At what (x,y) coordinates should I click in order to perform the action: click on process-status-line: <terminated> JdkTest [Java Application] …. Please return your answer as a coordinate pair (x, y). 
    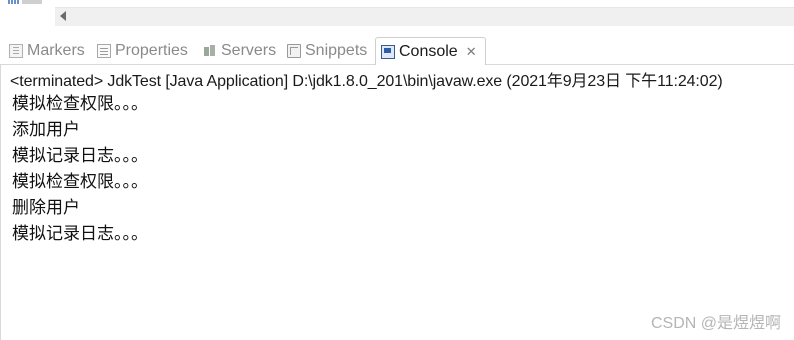
    Looking at the image, I should click on (366, 81).